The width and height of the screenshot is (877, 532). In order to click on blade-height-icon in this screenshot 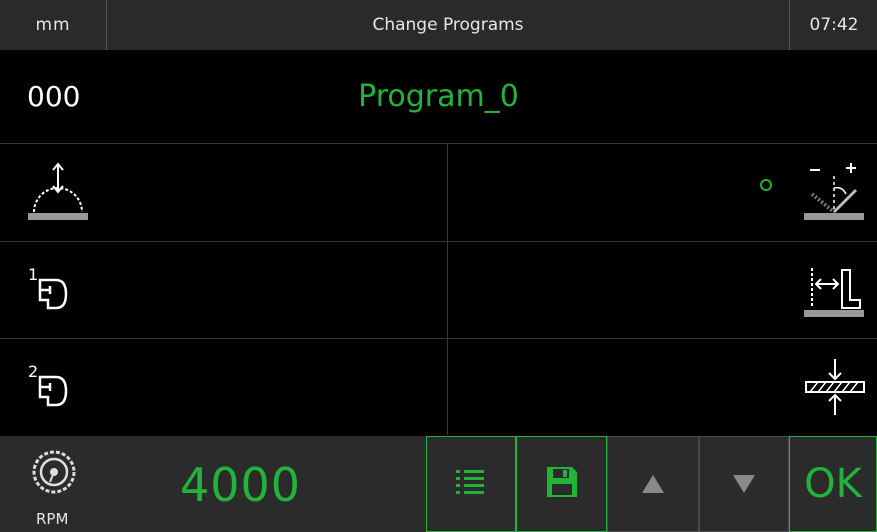, I will do `click(58, 193)`.